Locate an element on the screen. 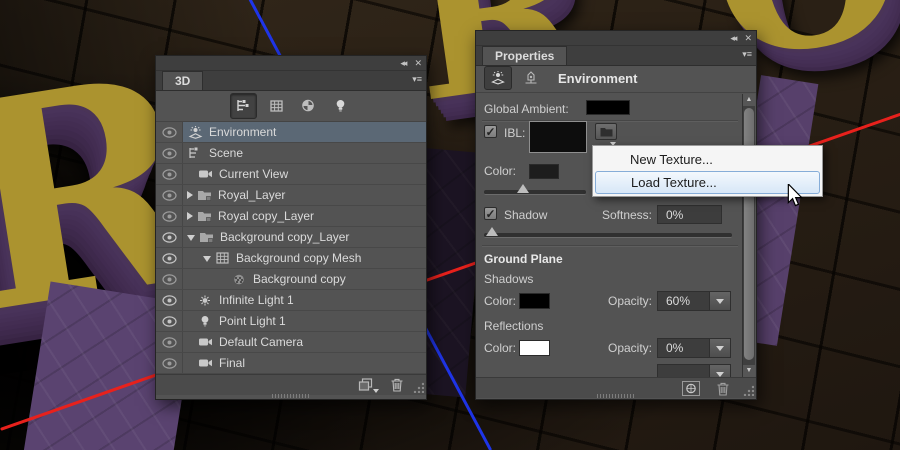 Image resolution: width=900 pixels, height=450 pixels. new-item-icon is located at coordinates (368, 385).